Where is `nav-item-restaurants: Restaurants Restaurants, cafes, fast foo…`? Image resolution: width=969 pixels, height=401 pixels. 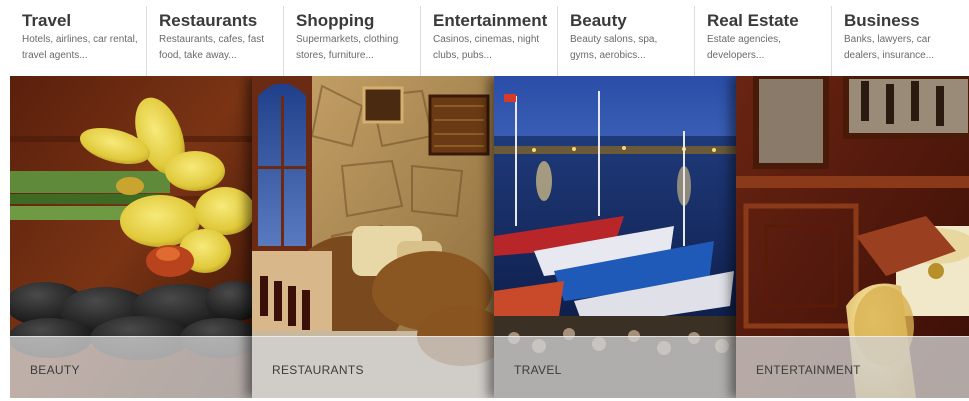
nav-item-restaurants: Restaurants Restaurants, cafes, fast foo… is located at coordinates (215, 41).